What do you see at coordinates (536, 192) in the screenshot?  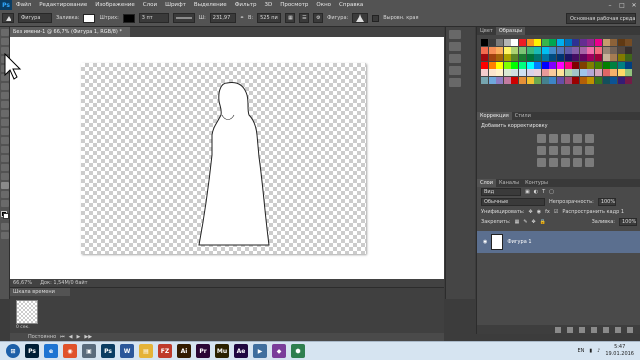 I see `filter-adjust-icon: ◐` at bounding box center [536, 192].